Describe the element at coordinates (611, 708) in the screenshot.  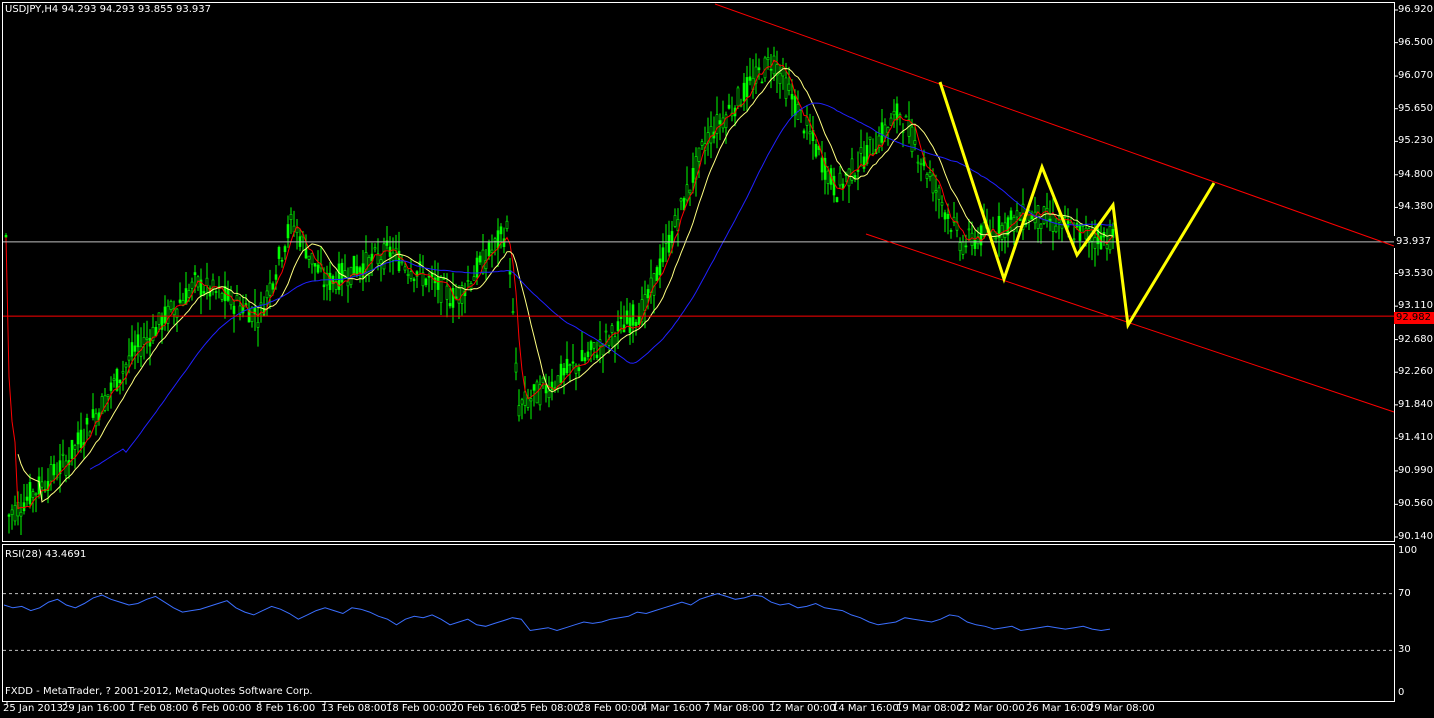
I see `time-tick-label: 28 Feb 00:00` at that location.